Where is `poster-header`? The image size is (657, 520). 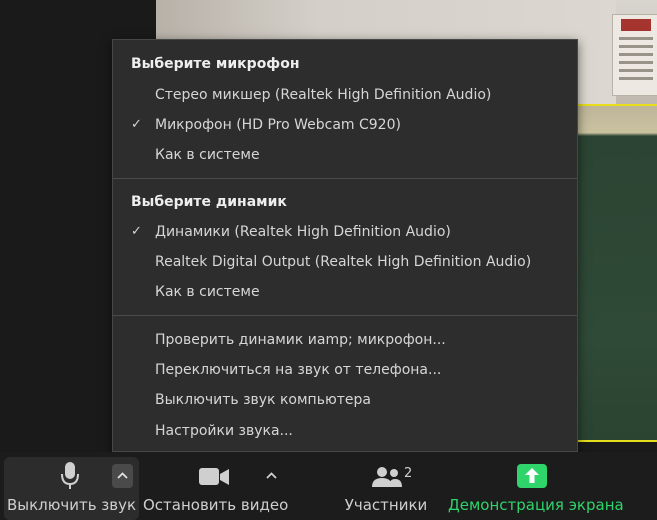 poster-header is located at coordinates (636, 25).